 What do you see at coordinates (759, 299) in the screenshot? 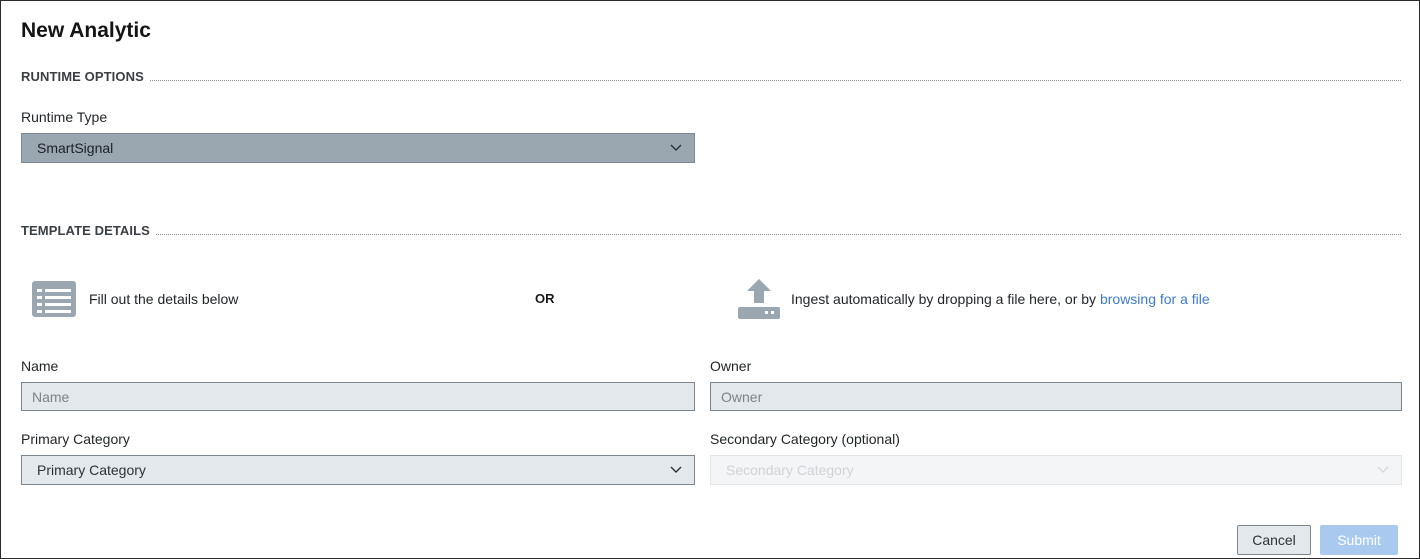
I see `upload-tray-icon` at bounding box center [759, 299].